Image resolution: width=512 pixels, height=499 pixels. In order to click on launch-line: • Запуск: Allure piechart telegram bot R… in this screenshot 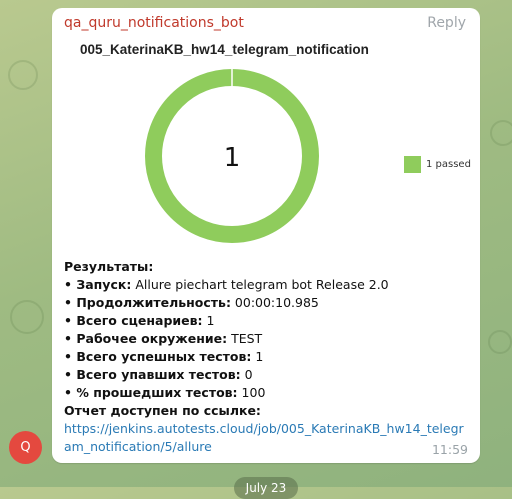, I will do `click(226, 284)`.